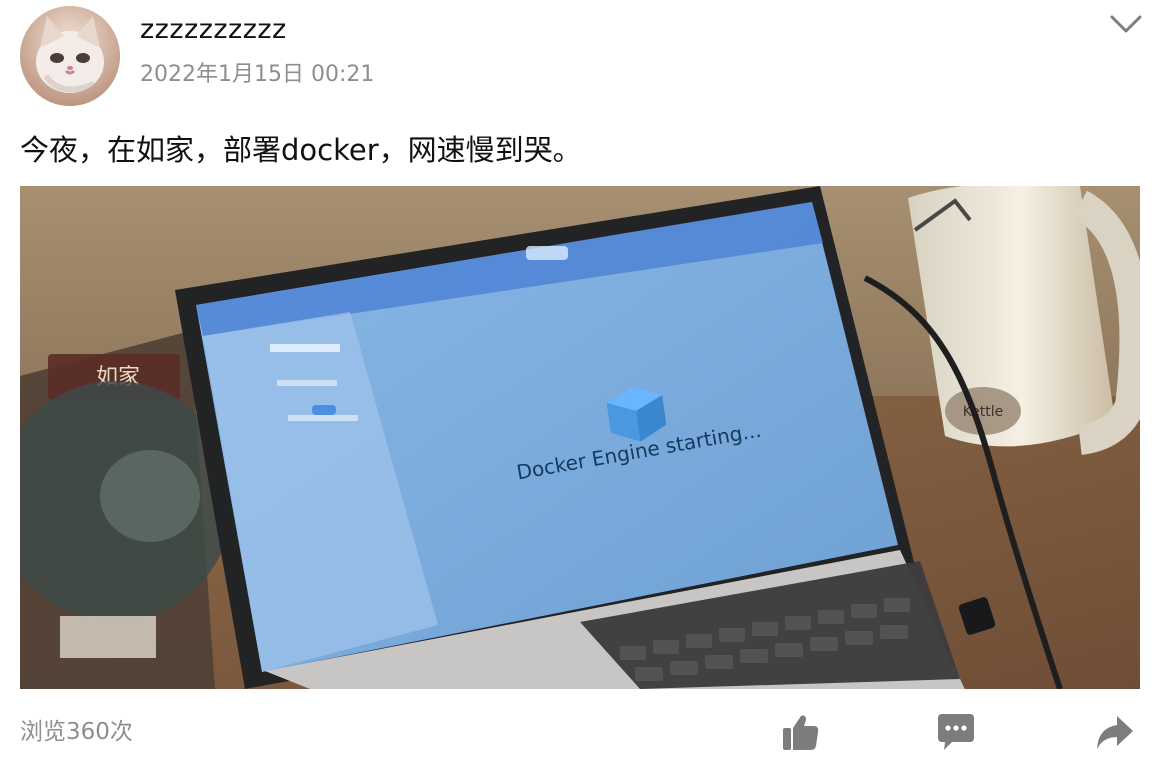  What do you see at coordinates (579, 733) in the screenshot?
I see `post-footer: 浏览360次` at bounding box center [579, 733].